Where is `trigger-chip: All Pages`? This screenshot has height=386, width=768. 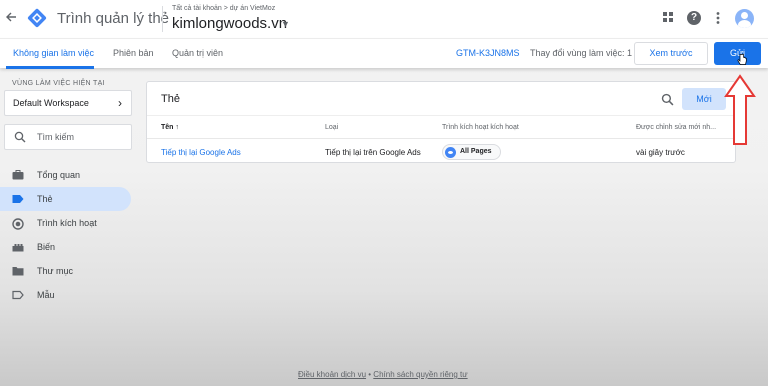 trigger-chip: All Pages is located at coordinates (471, 152).